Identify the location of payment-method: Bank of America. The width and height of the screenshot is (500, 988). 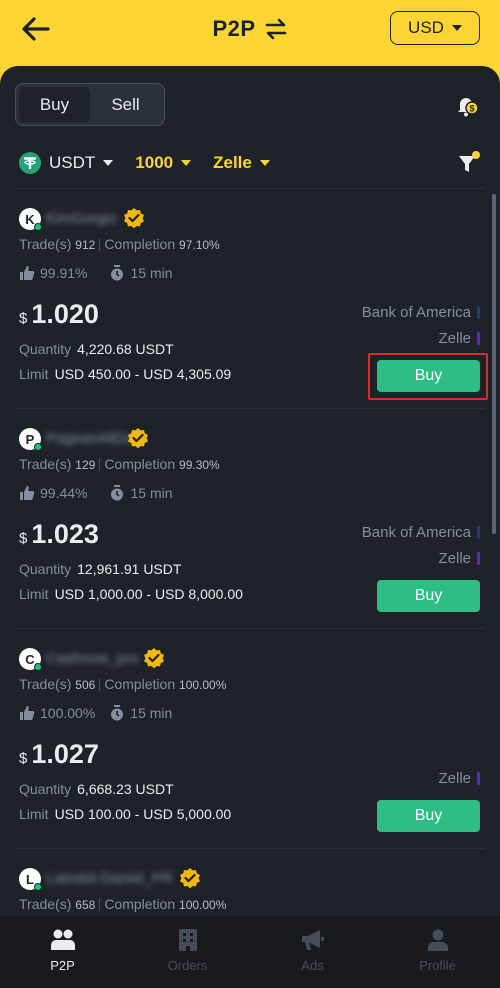
(421, 532).